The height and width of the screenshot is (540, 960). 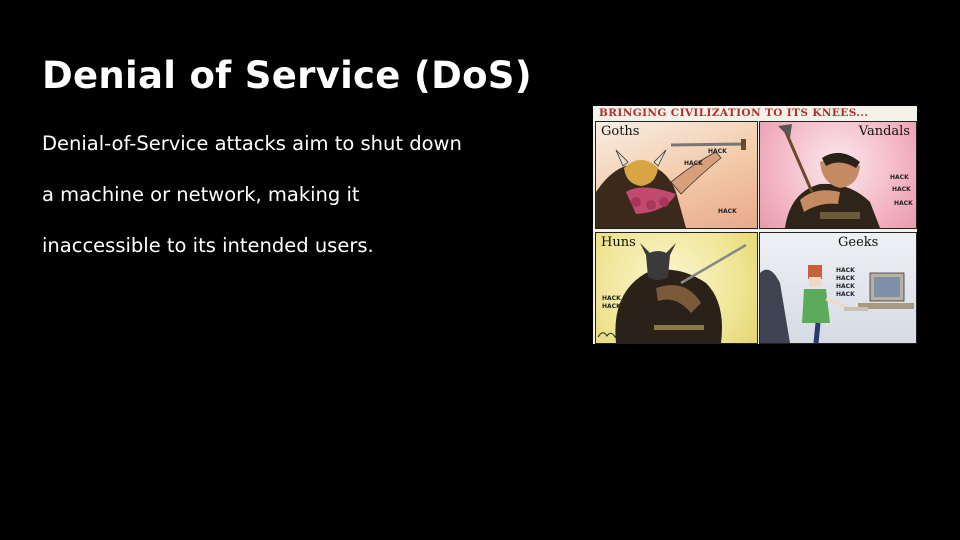 I want to click on sfx-vandals-1: HACK, so click(x=899, y=177).